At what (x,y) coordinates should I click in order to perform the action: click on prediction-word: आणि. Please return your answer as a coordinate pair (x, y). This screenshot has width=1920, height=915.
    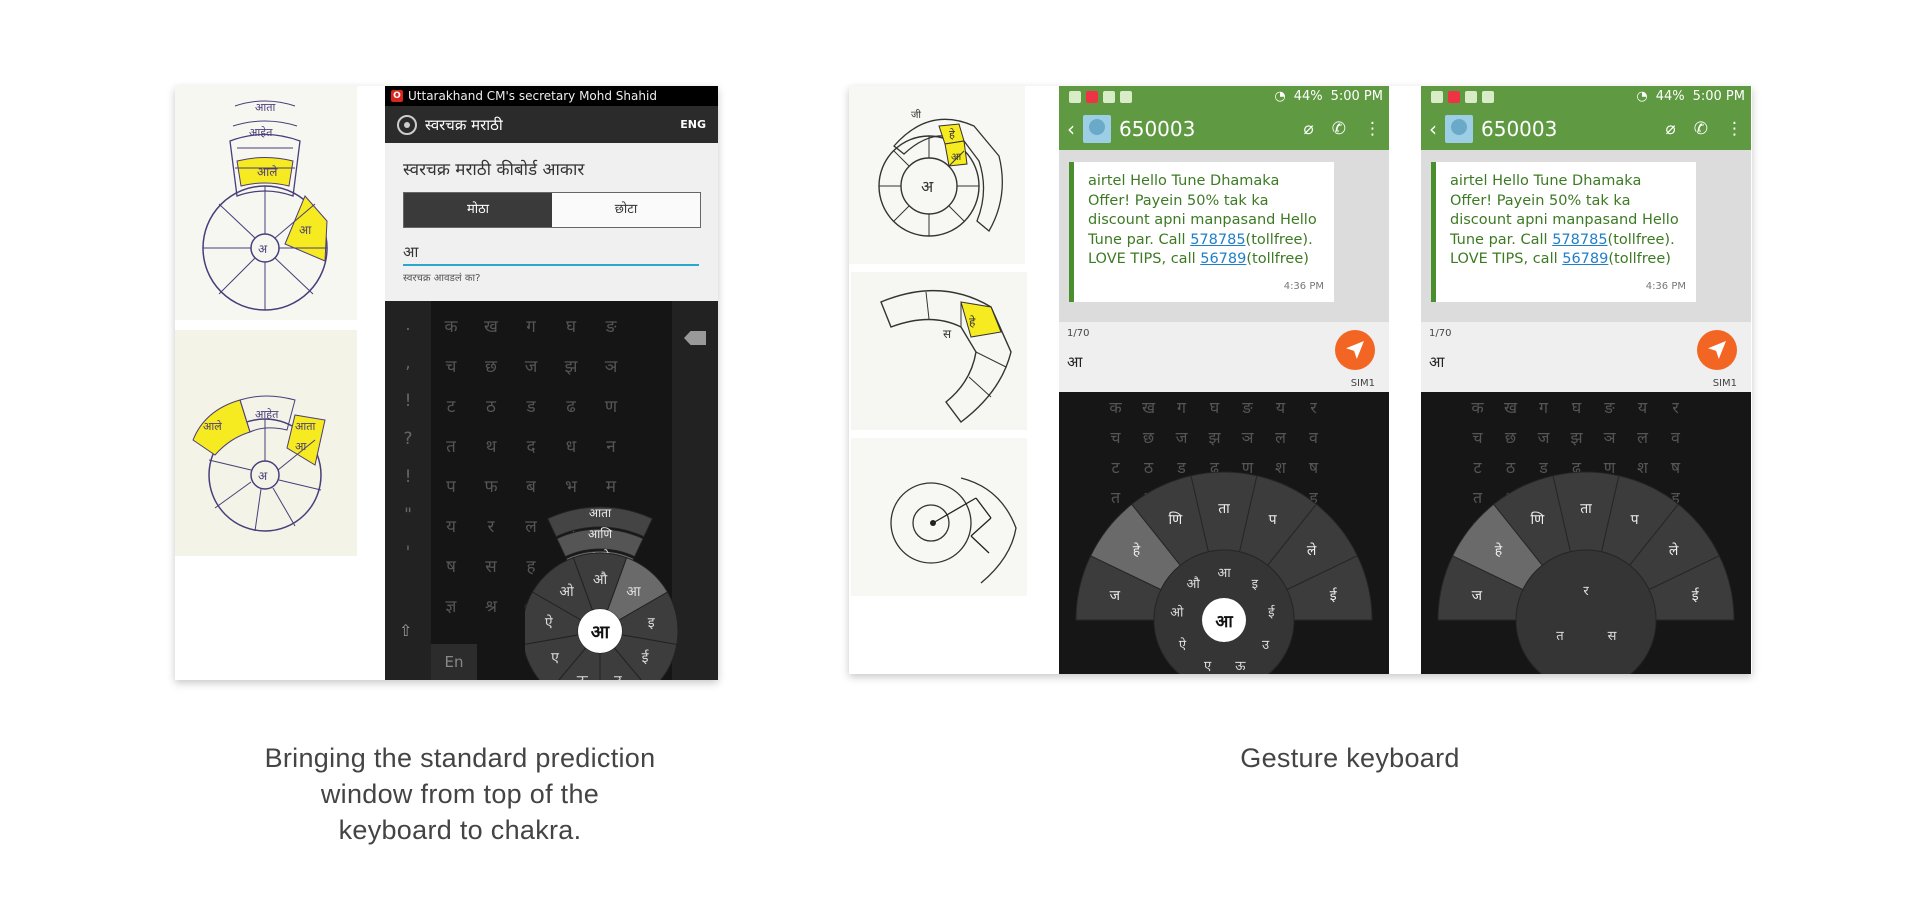
    Looking at the image, I should click on (600, 534).